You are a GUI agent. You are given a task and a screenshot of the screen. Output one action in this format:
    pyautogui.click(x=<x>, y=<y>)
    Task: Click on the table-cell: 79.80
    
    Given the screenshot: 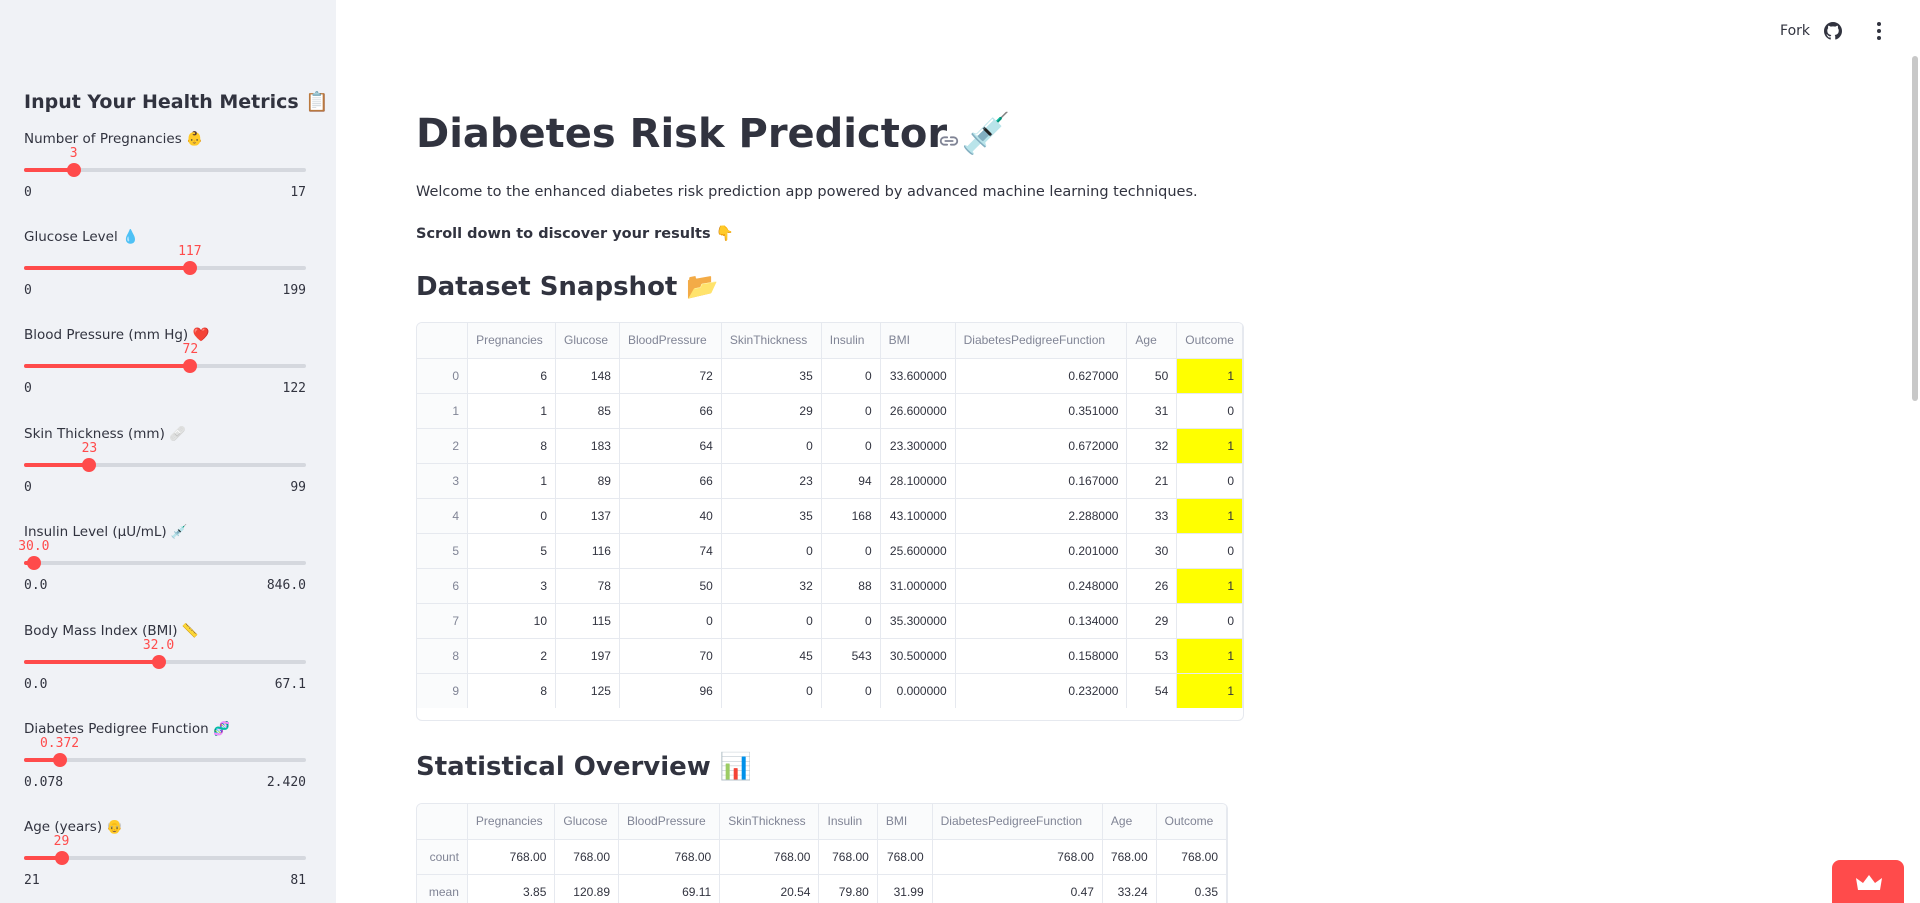 What is the action you would take?
    pyautogui.click(x=848, y=888)
    